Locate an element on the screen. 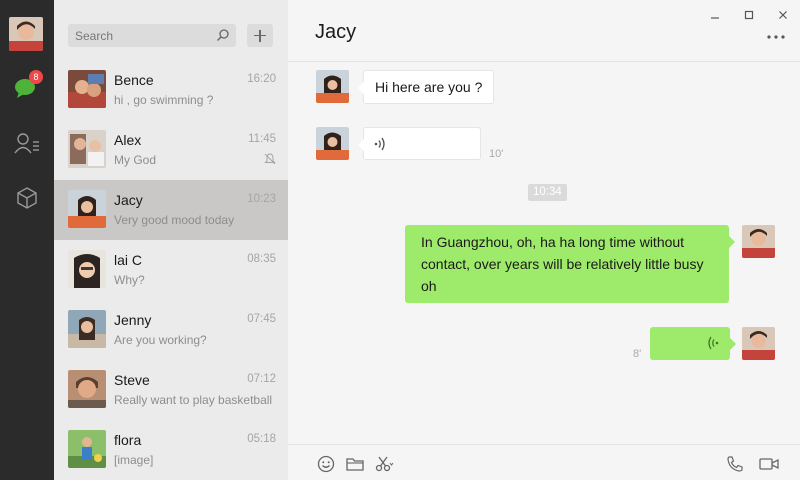 The width and height of the screenshot is (800, 480). maximize-icon is located at coordinates (749, 15).